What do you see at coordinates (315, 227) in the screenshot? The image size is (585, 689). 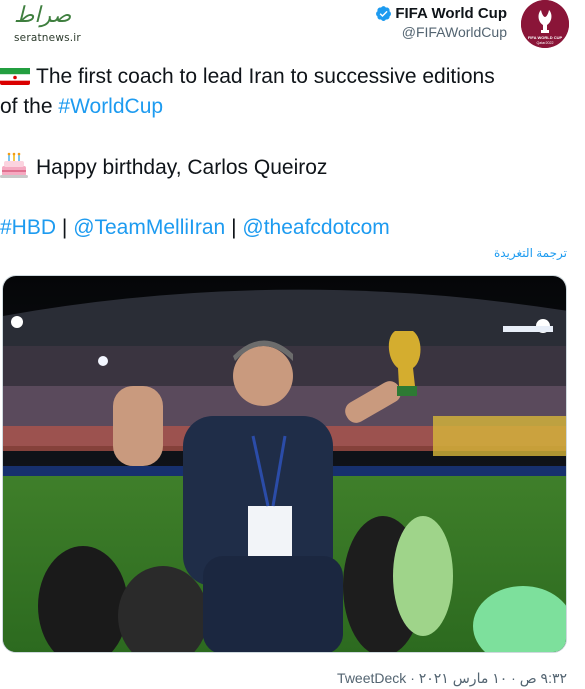 I see `mention-theafcdotcom-link: @theafcdotcom` at bounding box center [315, 227].